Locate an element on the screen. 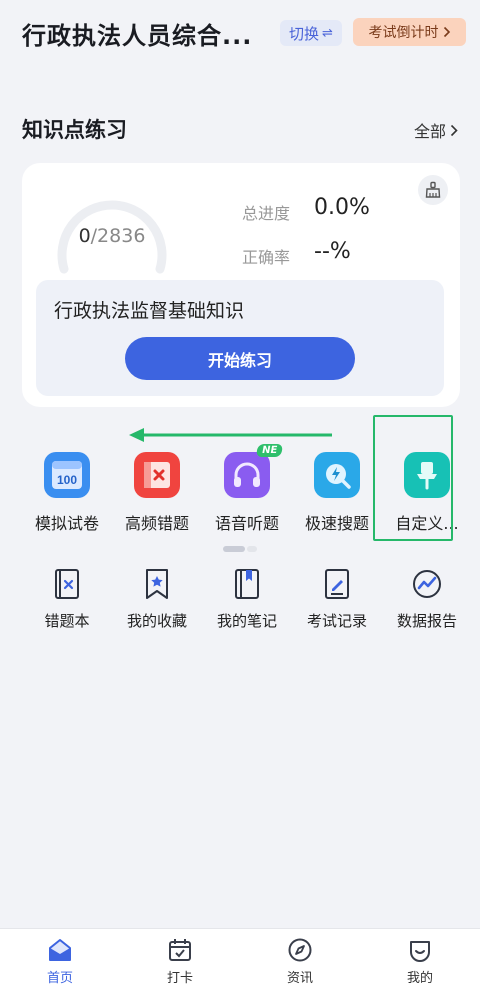 The height and width of the screenshot is (990, 480). switch-label: 切换 is located at coordinates (304, 33).